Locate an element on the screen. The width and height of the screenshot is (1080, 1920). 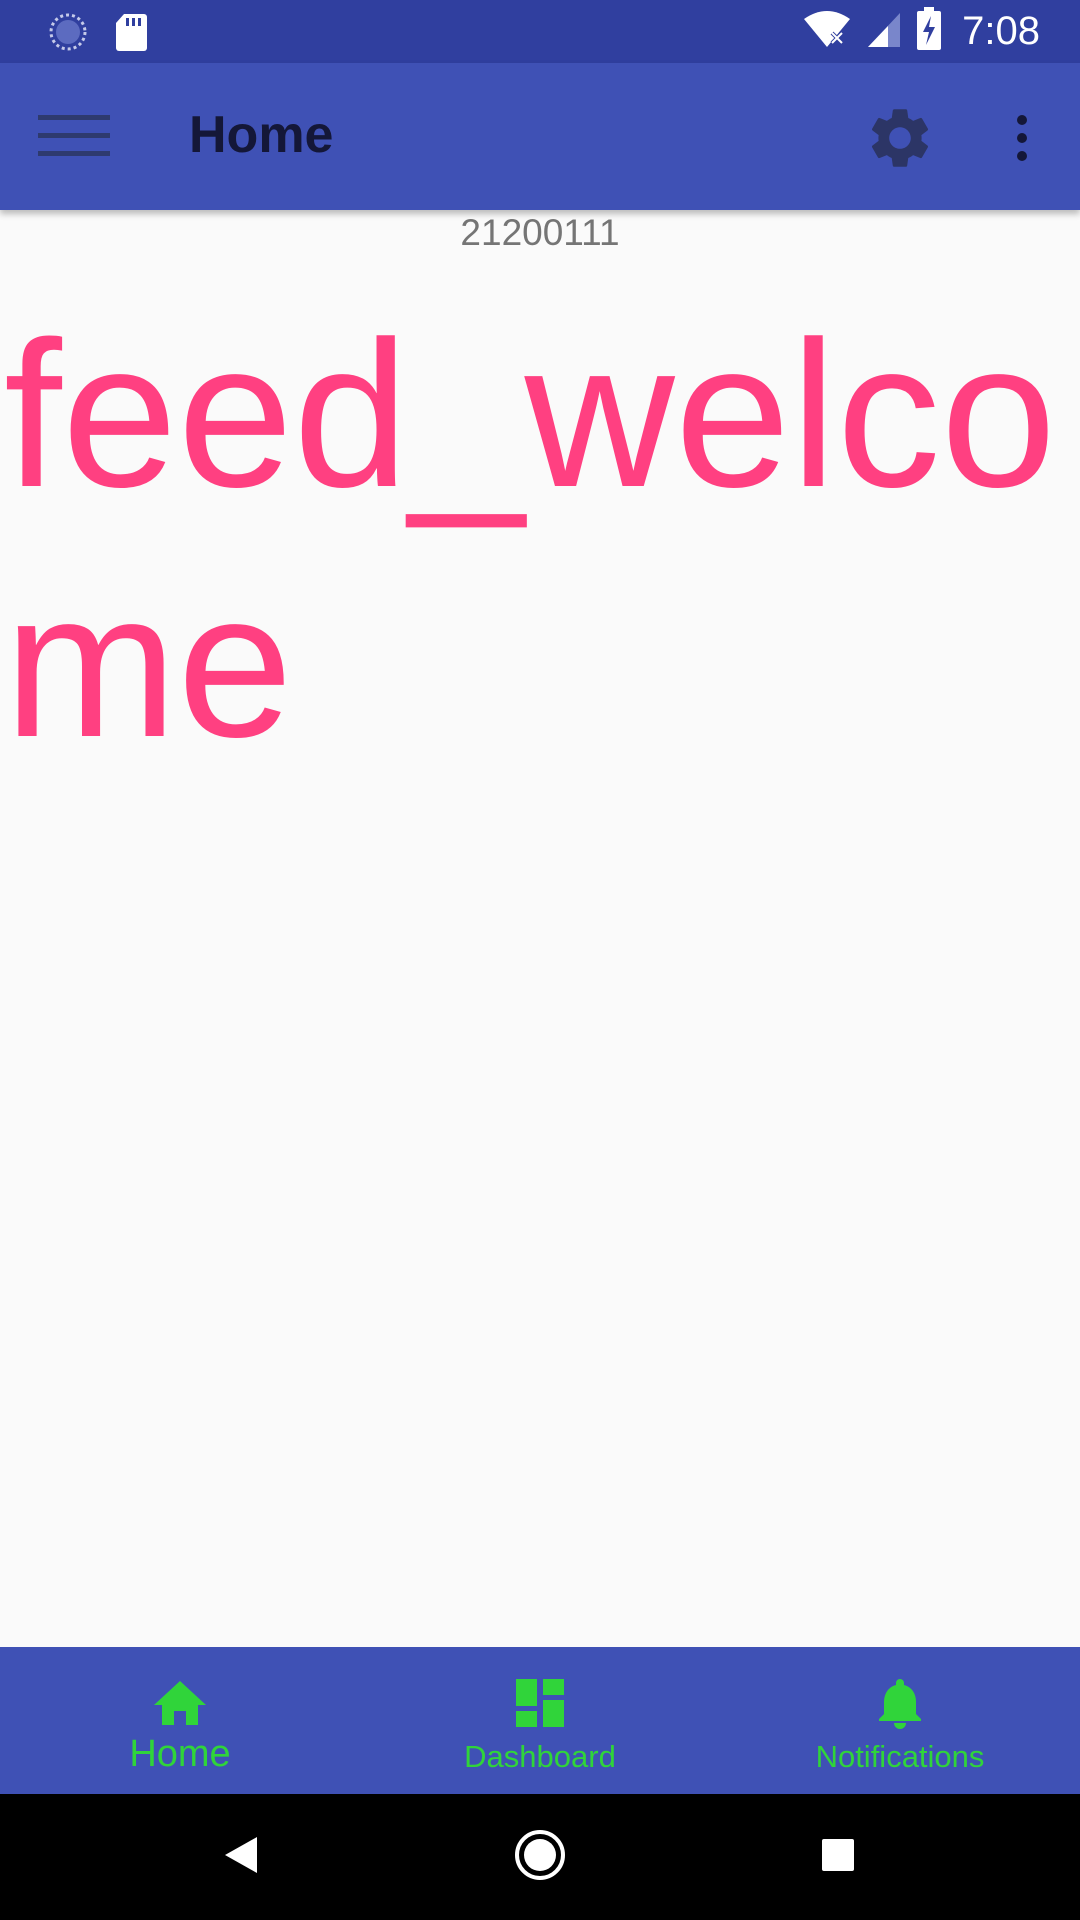
cell-signal-icon is located at coordinates (884, 31).